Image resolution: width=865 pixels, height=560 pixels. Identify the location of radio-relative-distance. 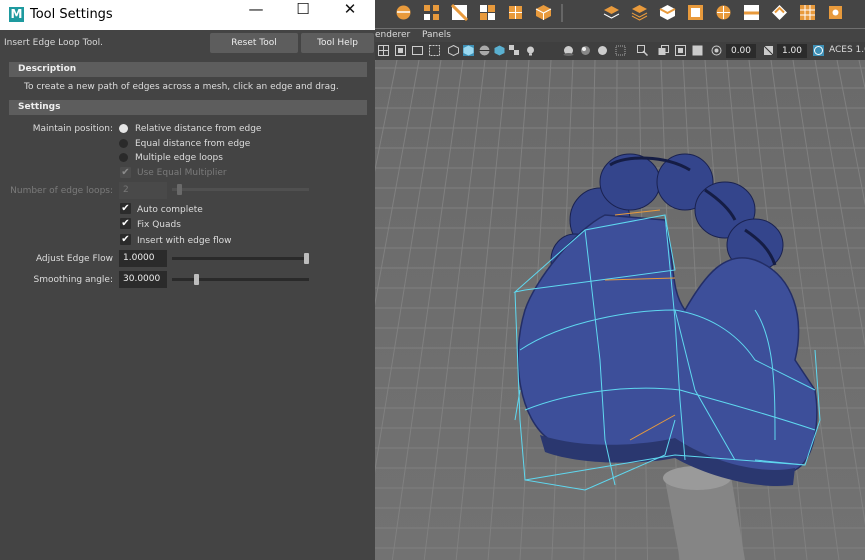
(123, 128).